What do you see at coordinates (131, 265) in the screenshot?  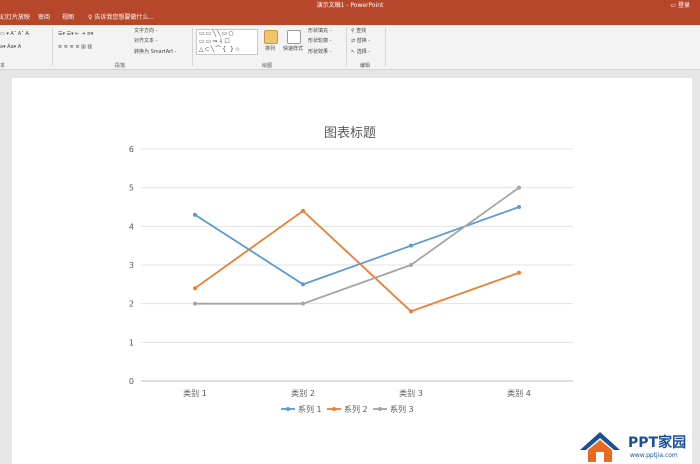 I see `y-tick-label: 3` at bounding box center [131, 265].